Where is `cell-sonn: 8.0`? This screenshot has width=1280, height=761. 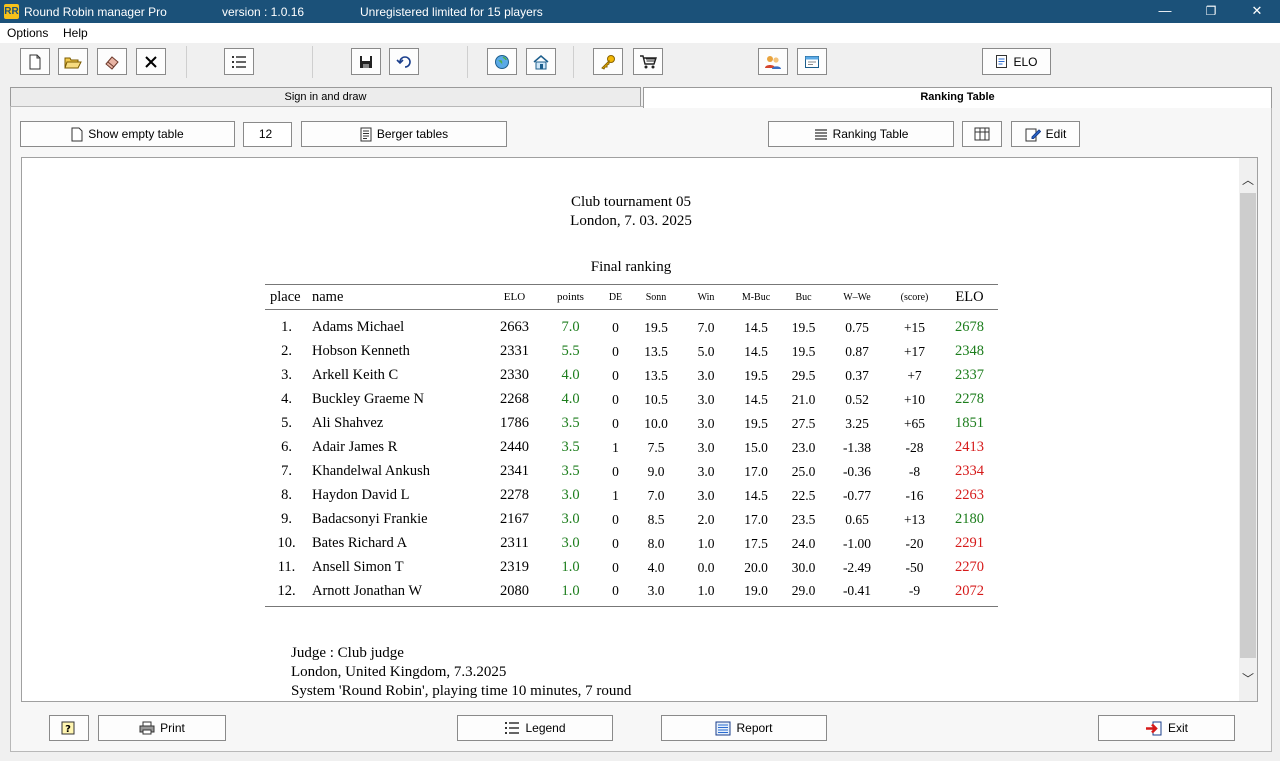
cell-sonn: 8.0 is located at coordinates (656, 543).